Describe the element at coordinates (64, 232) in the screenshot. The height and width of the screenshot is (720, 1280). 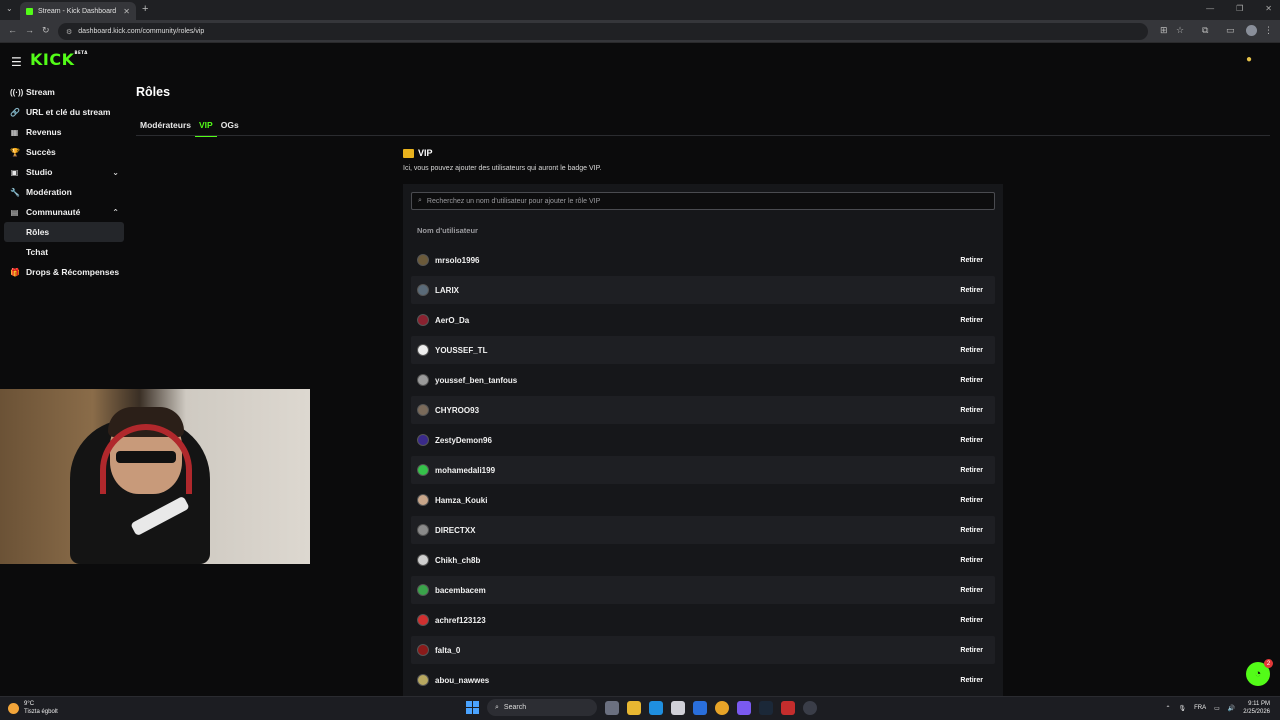
I see `sidebar-item-roles: Rôles` at that location.